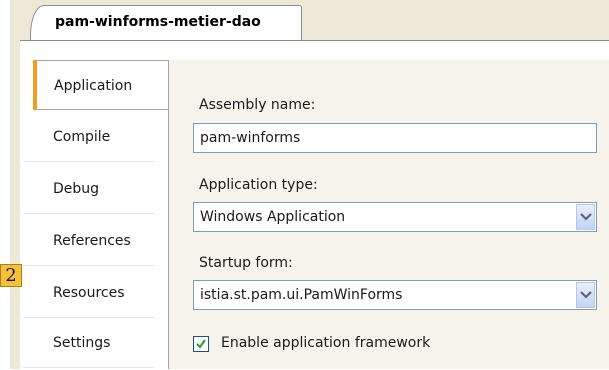 This screenshot has height=370, width=609. I want to click on nav-item-references: References, so click(89, 241).